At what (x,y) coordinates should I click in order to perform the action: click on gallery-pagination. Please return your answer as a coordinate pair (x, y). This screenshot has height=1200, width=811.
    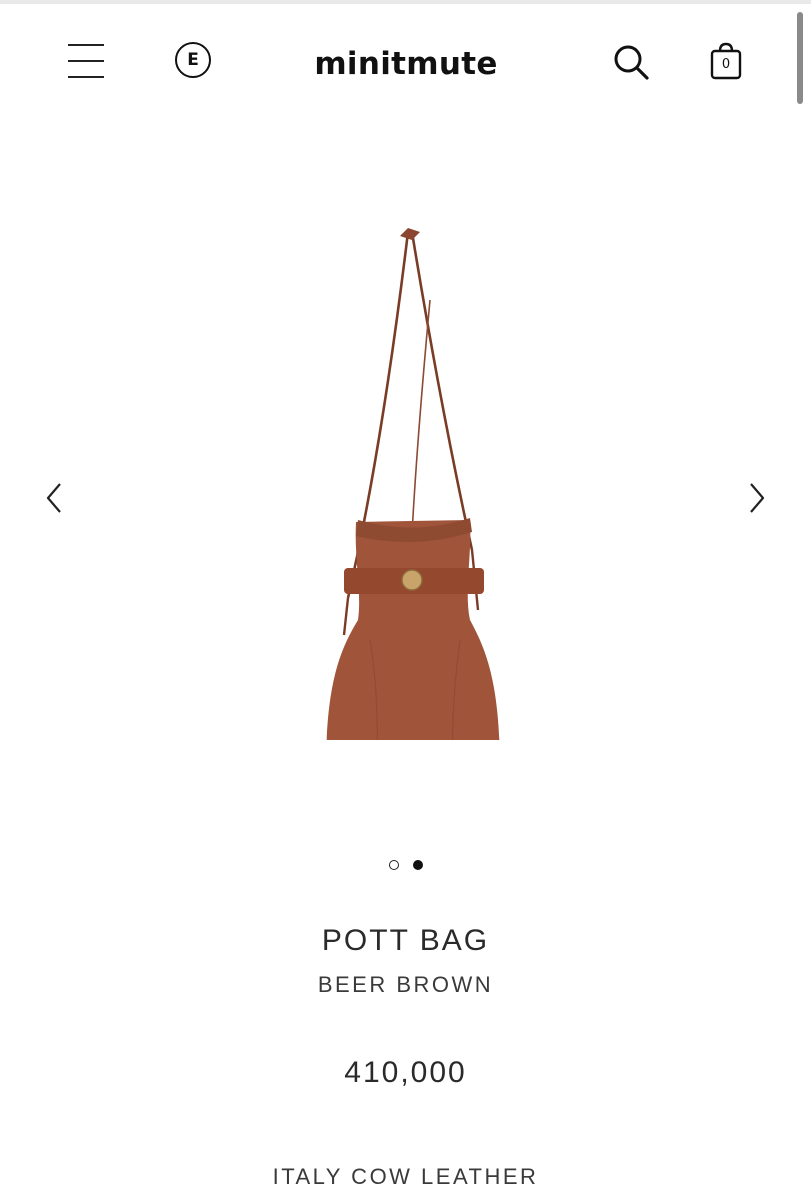
    Looking at the image, I should click on (405, 870).